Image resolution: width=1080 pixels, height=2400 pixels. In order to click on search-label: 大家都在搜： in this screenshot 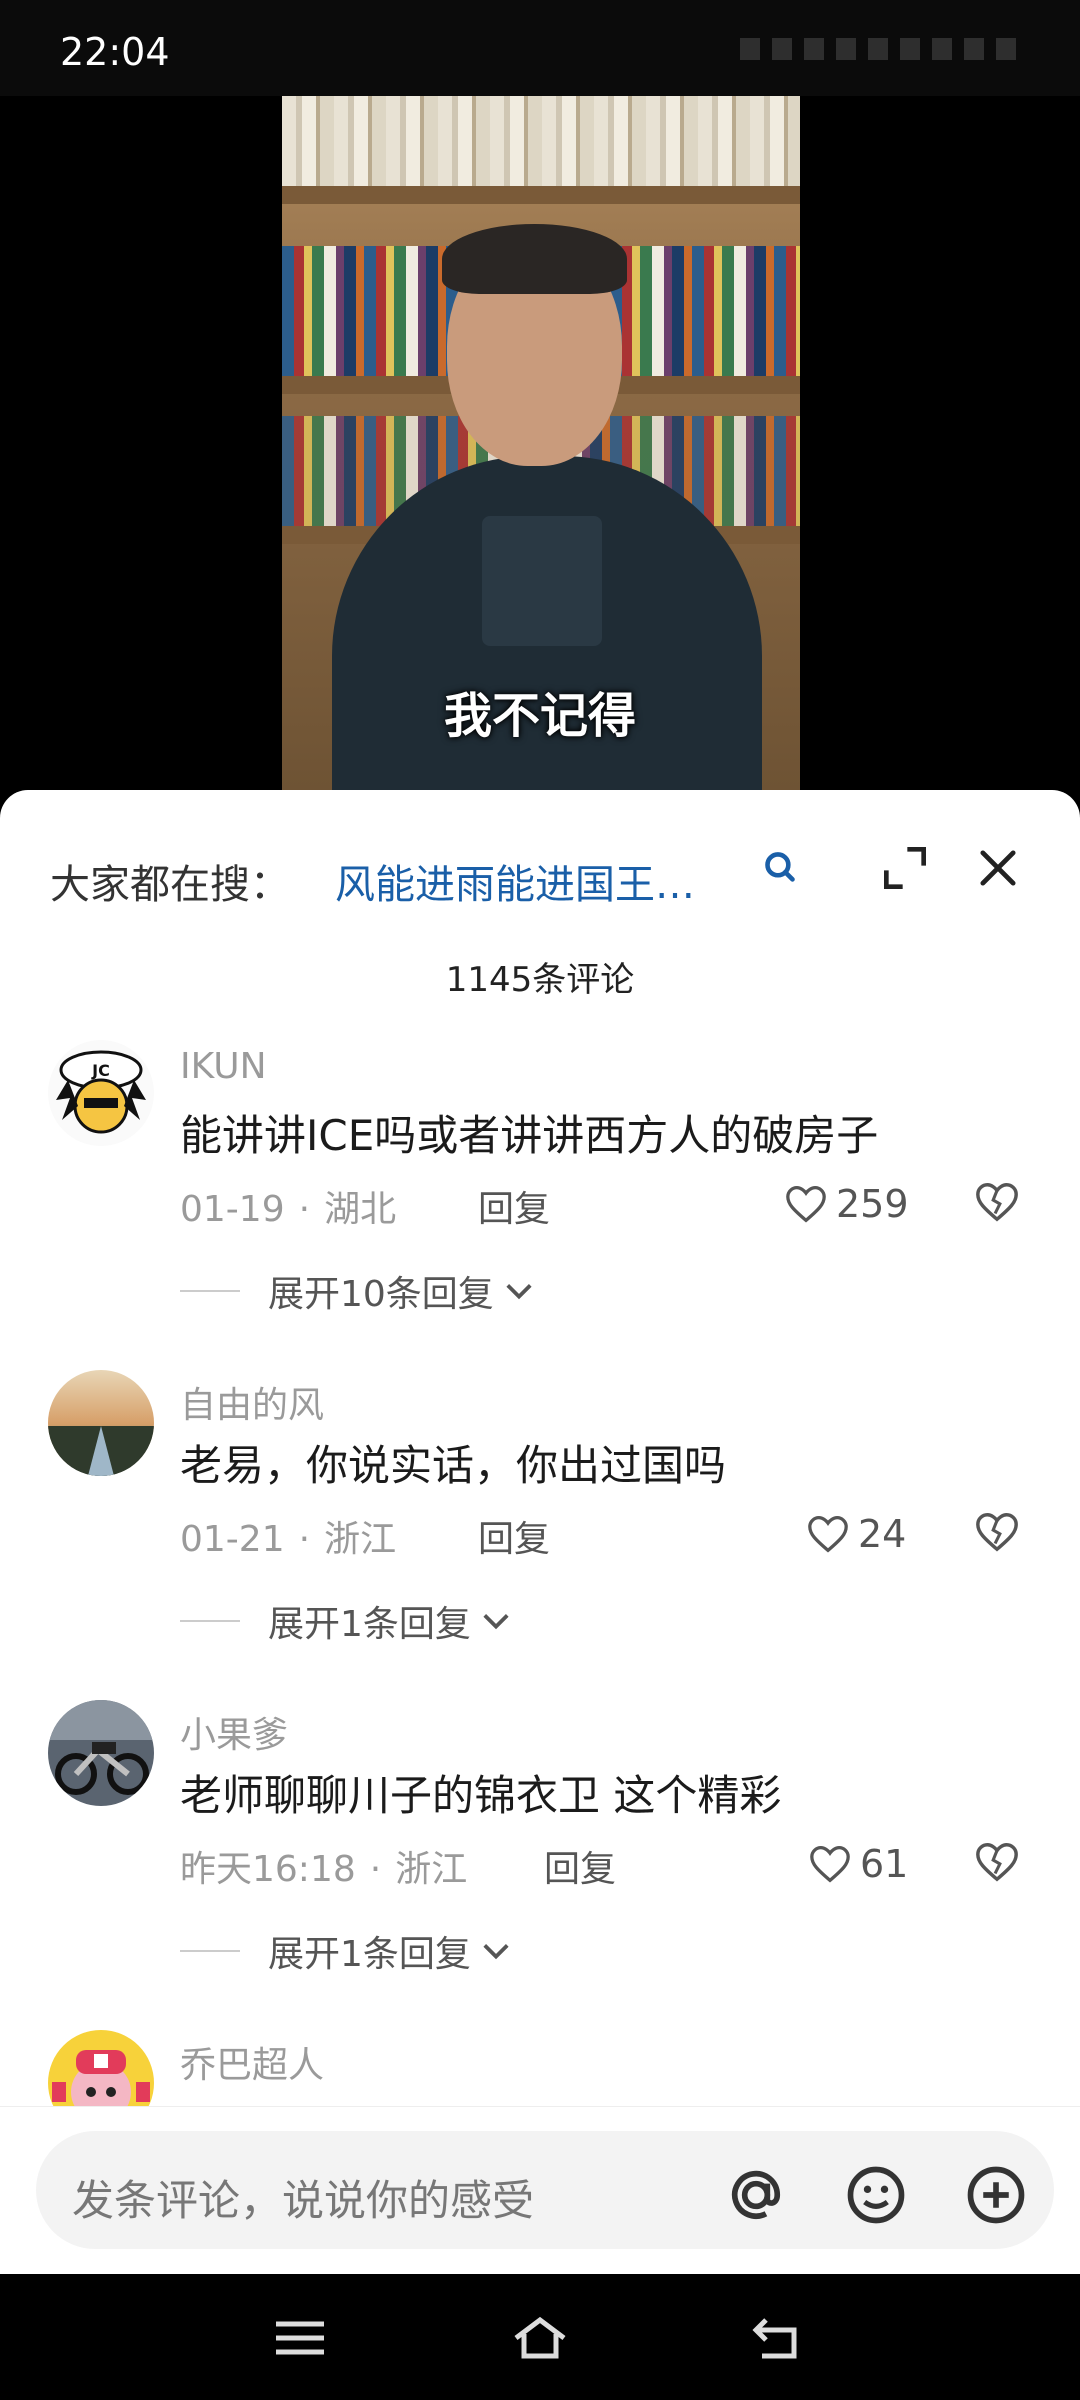, I will do `click(170, 885)`.